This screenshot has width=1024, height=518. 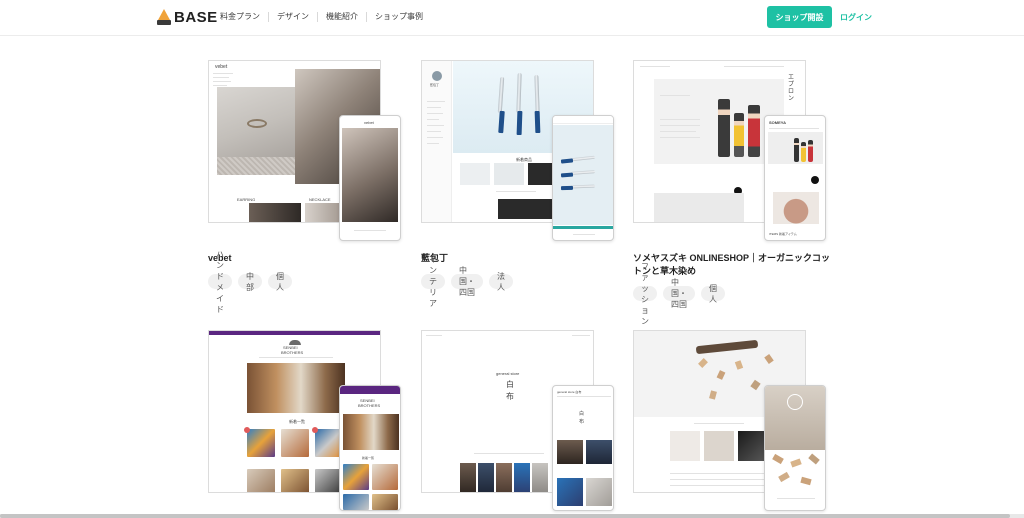 What do you see at coordinates (582, 422) in the screenshot?
I see `phone-kanji-cloth: 布` at bounding box center [582, 422].